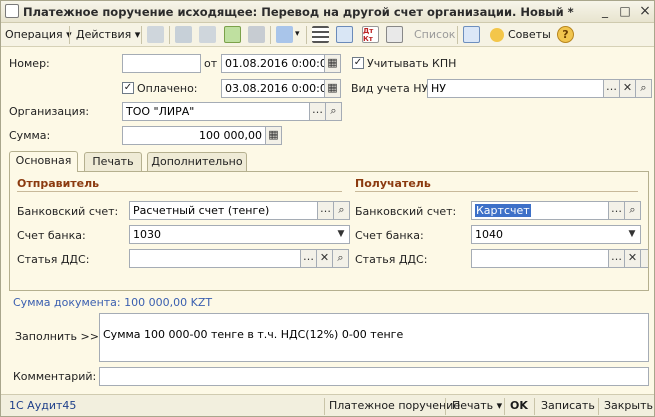 The width and height of the screenshot is (655, 417). I want to click on subordinate-icon, so click(344, 34).